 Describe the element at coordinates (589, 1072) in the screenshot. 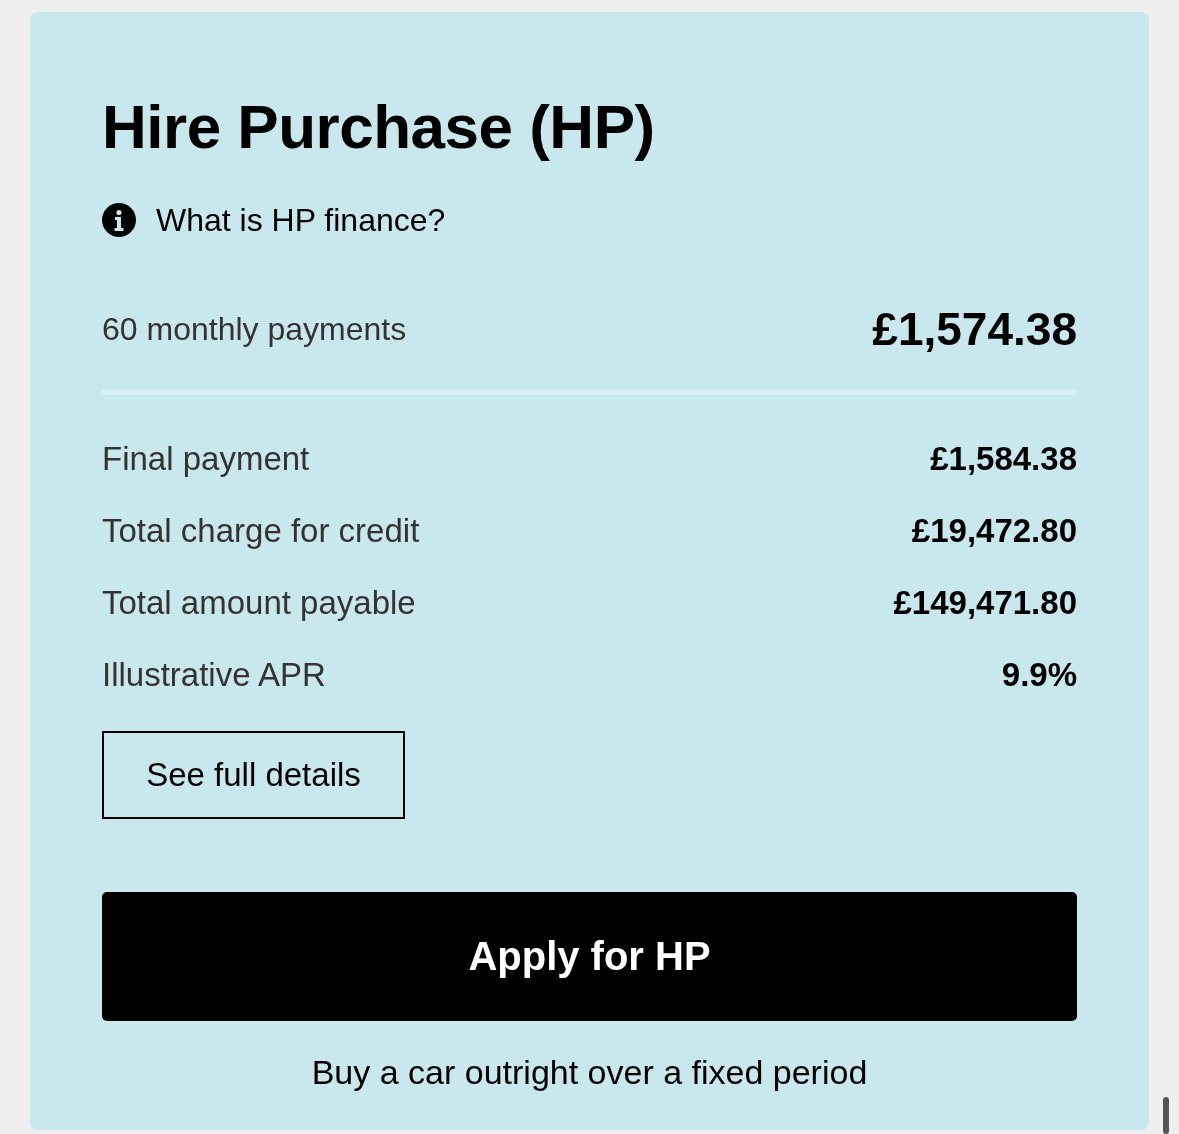

I see `footnote: Buy a car outright over a fixed period` at that location.